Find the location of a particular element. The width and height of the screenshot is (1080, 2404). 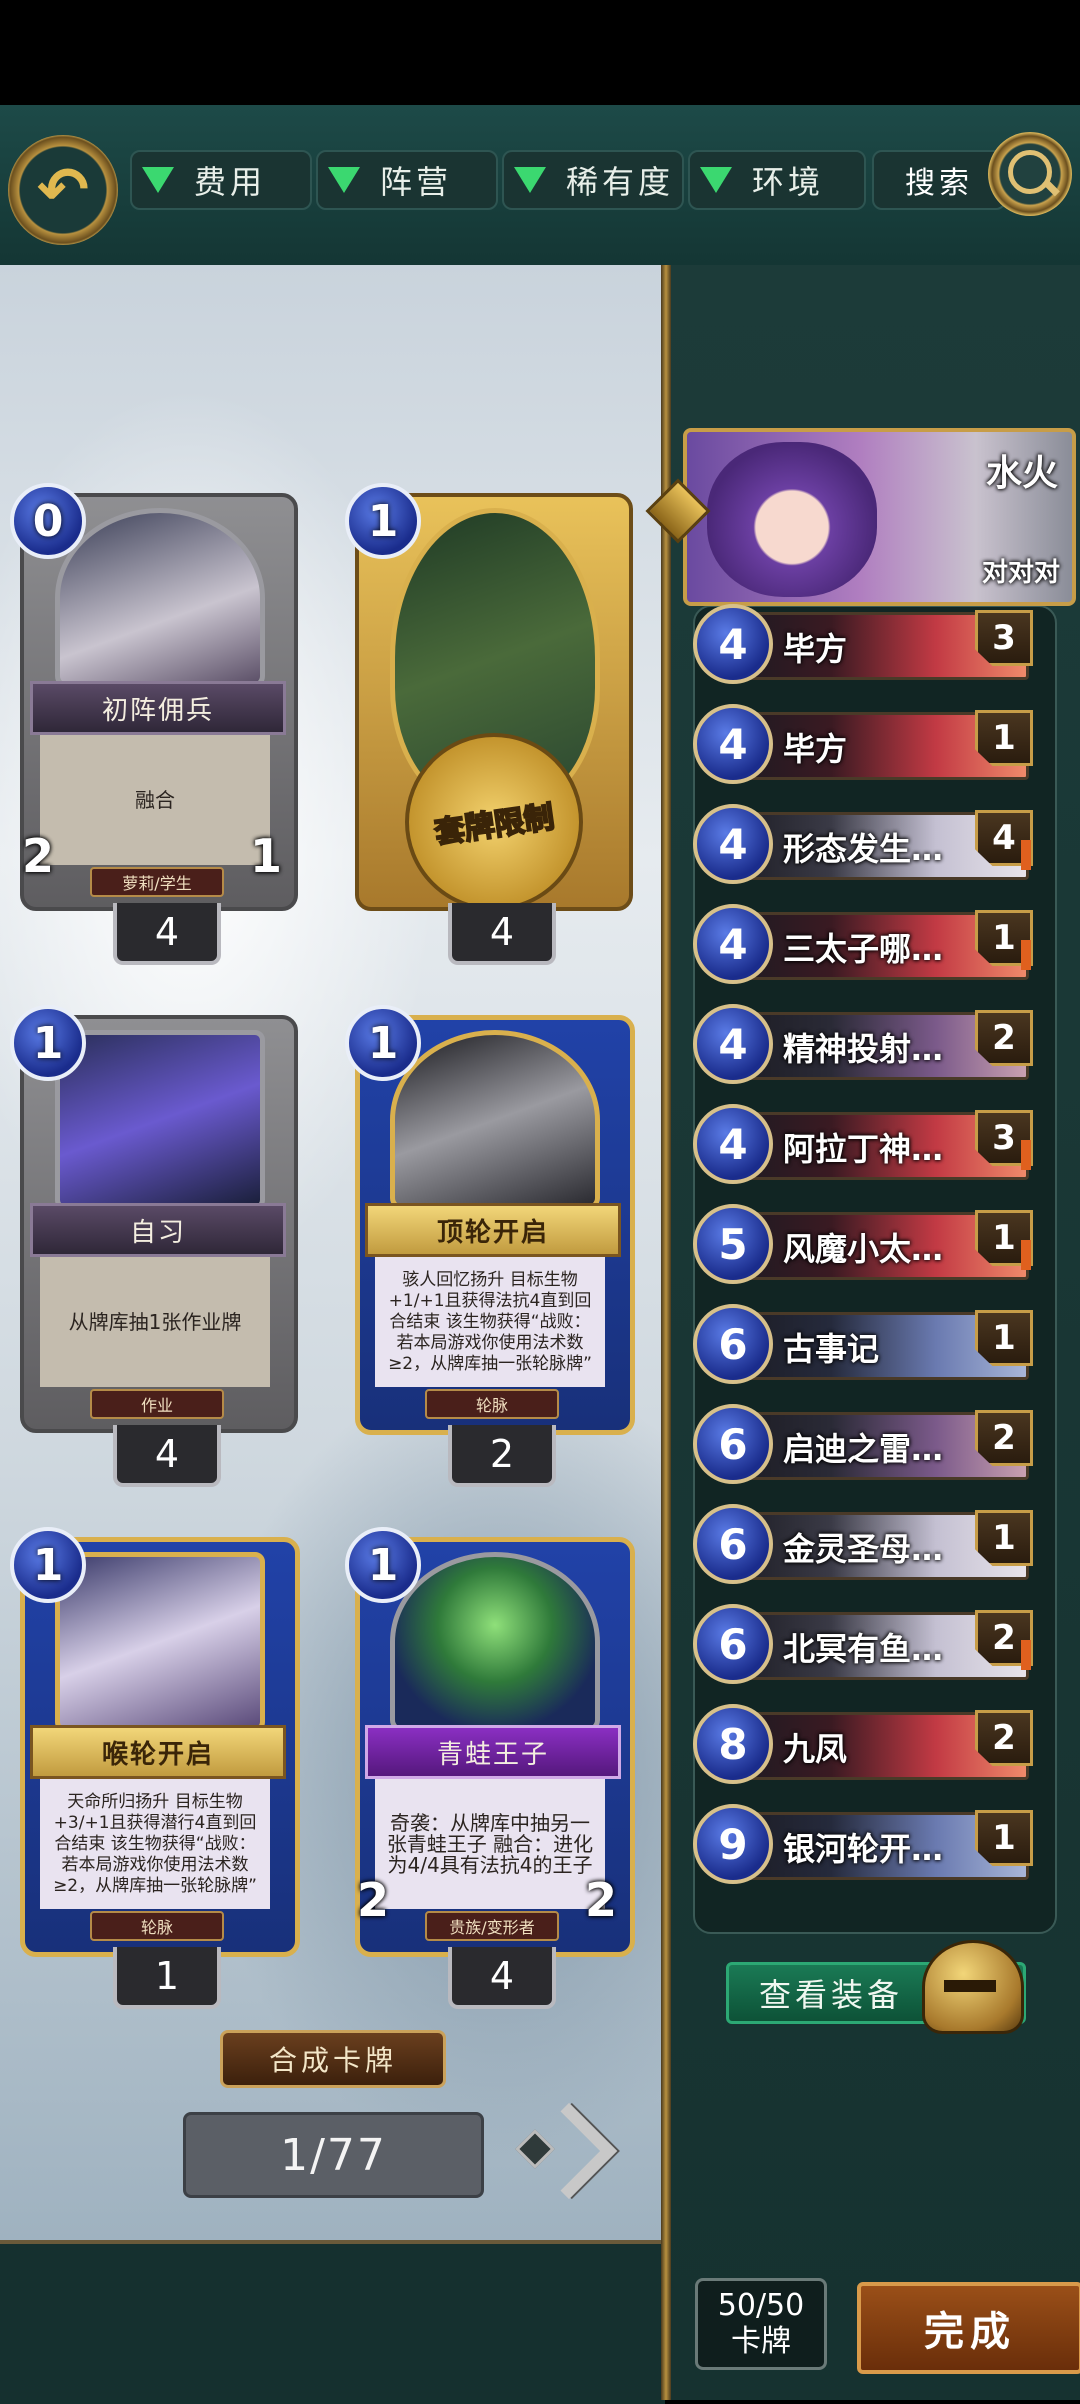

deck-list-item: 6 金灵圣母… 1 is located at coordinates (863, 1542).